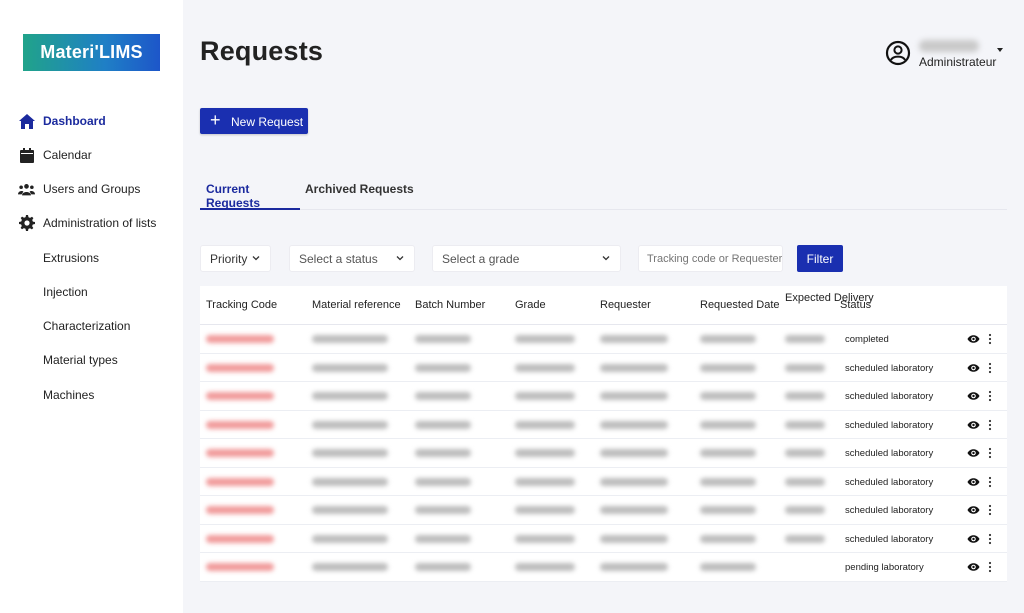 Image resolution: width=1024 pixels, height=613 pixels. What do you see at coordinates (267, 122) in the screenshot?
I see `new-request-label: New Request` at bounding box center [267, 122].